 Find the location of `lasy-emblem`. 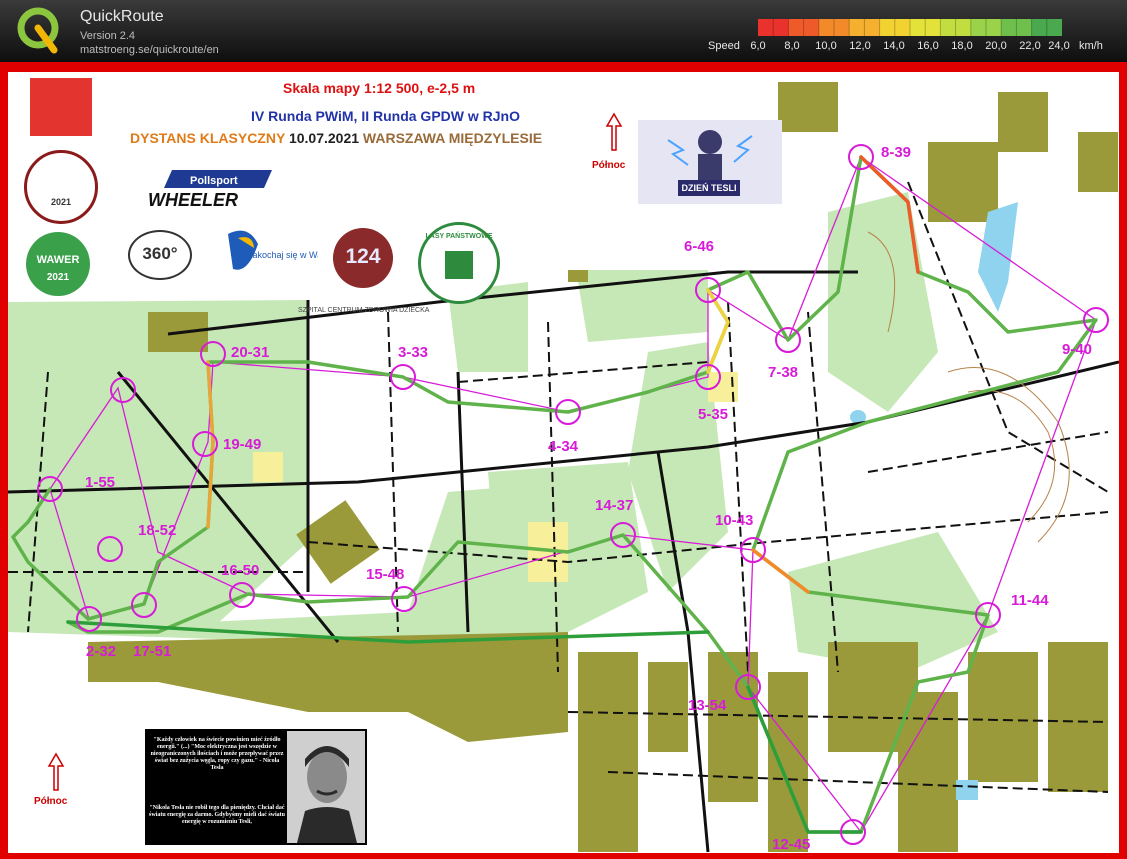

lasy-emblem is located at coordinates (459, 265).